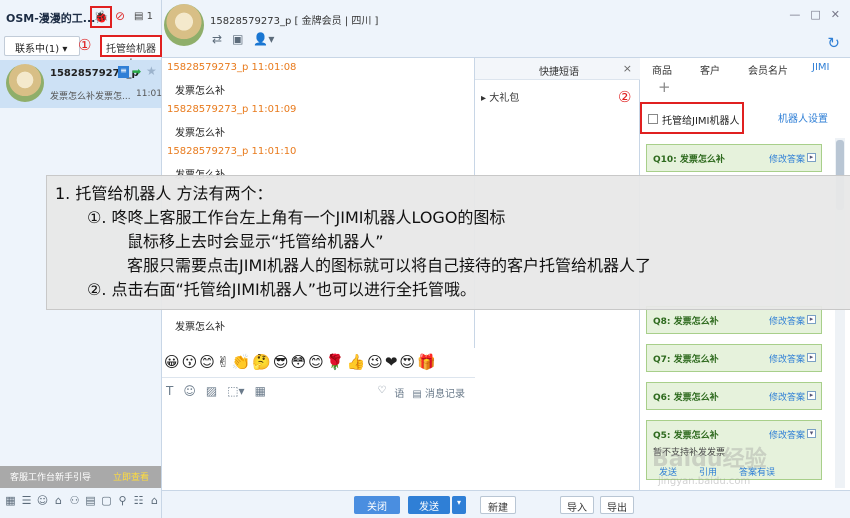  Describe the element at coordinates (429, 505) in the screenshot. I see `send-button: 发送` at that location.